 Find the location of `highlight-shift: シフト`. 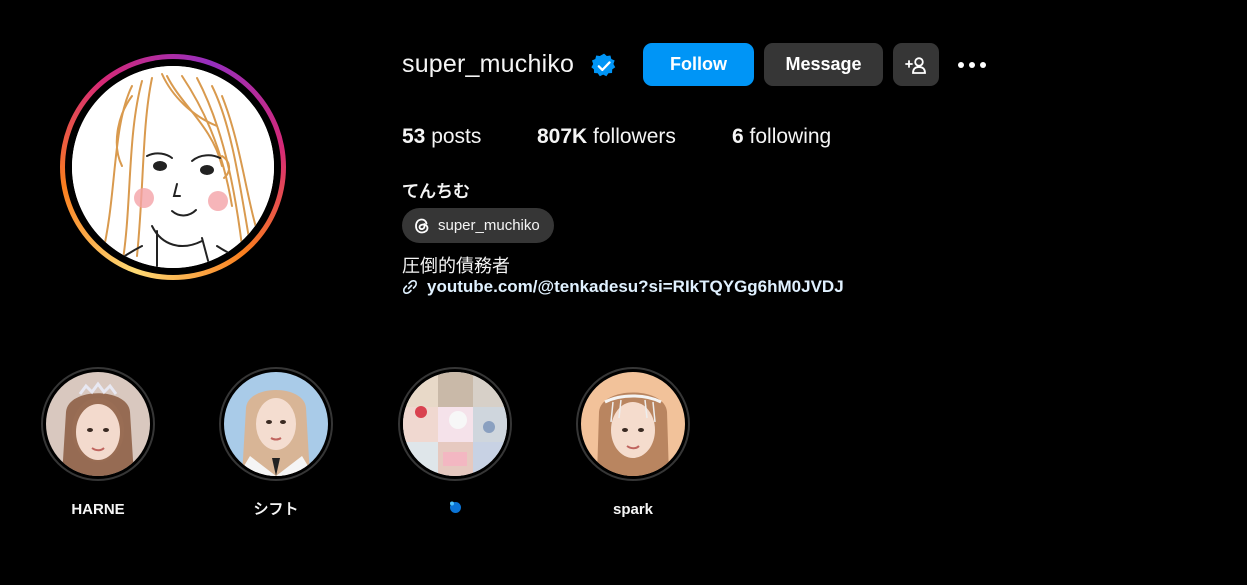

highlight-shift: シフト is located at coordinates (276, 444).